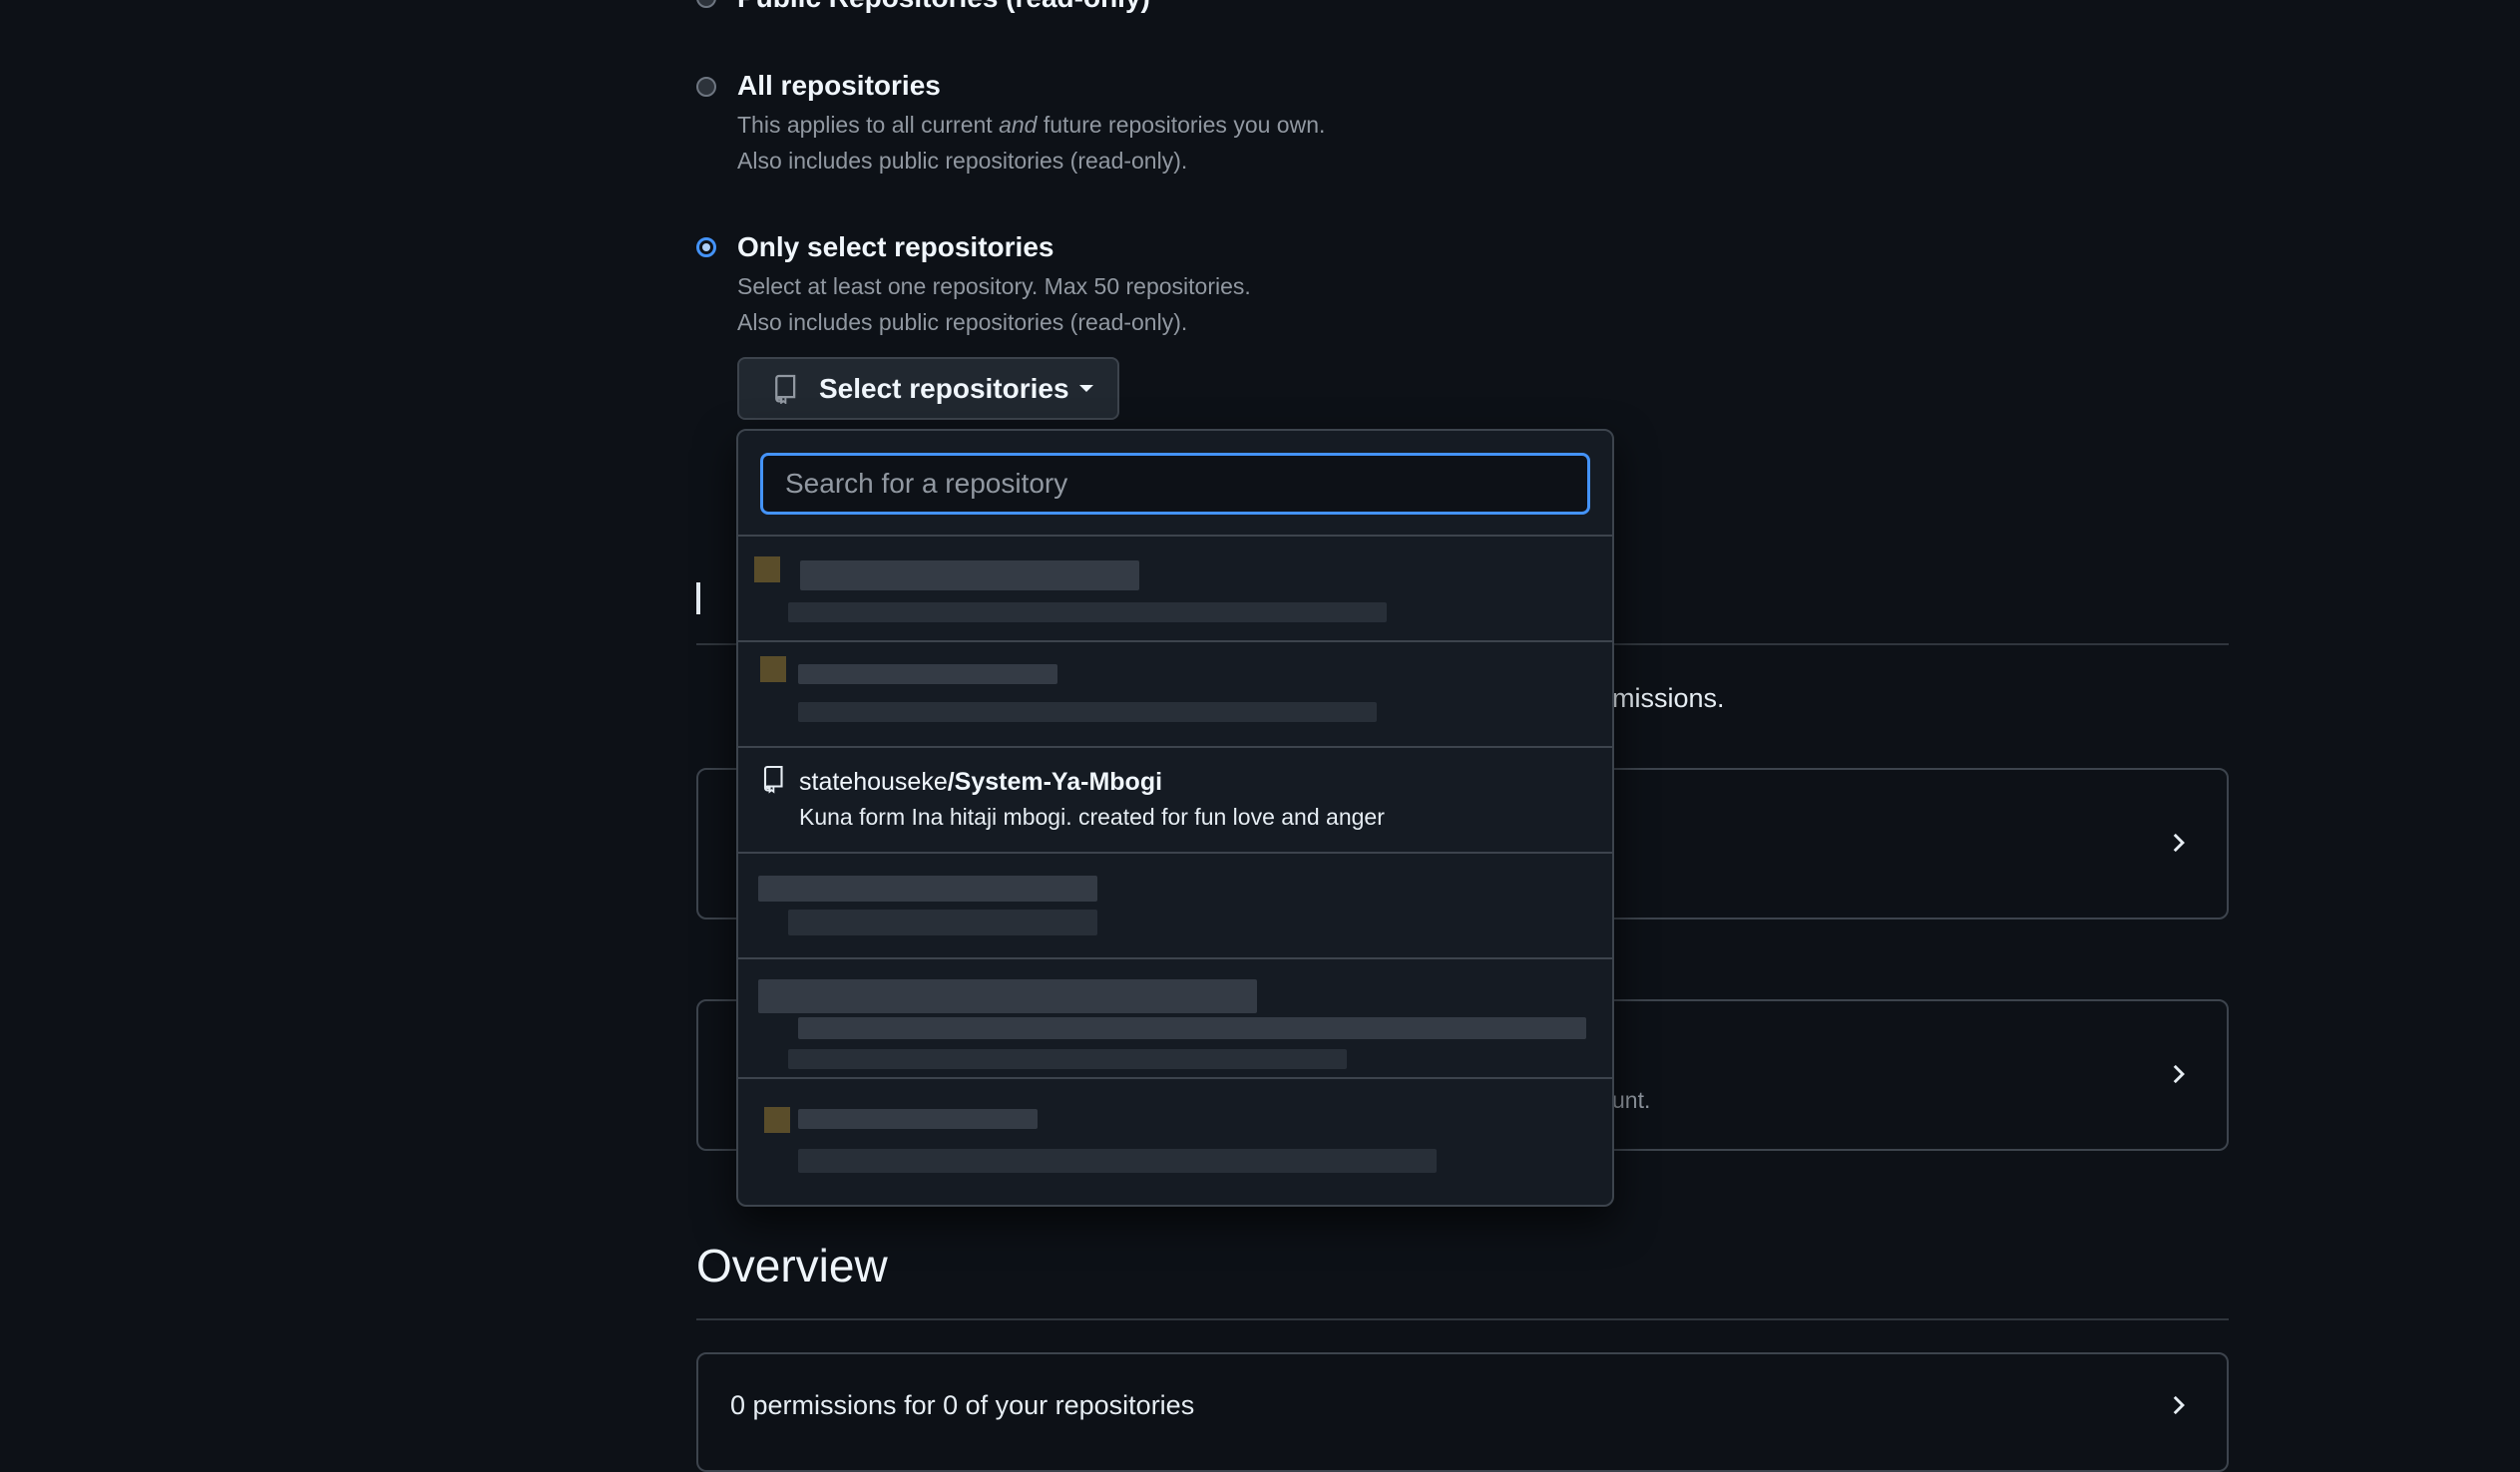 Image resolution: width=2520 pixels, height=1472 pixels. What do you see at coordinates (944, 388) in the screenshot?
I see `select-repositories-label: Select repositories` at bounding box center [944, 388].